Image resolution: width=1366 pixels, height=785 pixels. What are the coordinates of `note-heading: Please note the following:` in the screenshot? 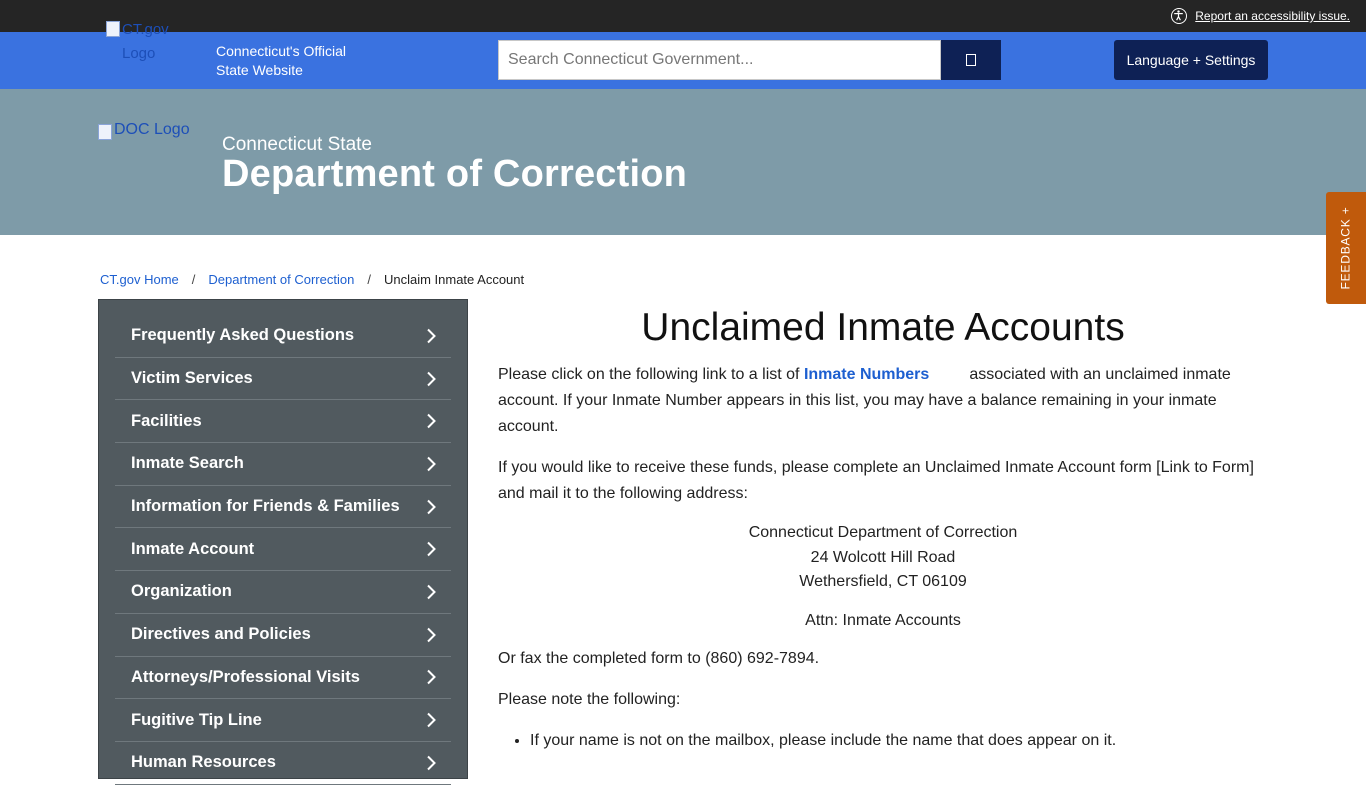 It's located at (589, 699).